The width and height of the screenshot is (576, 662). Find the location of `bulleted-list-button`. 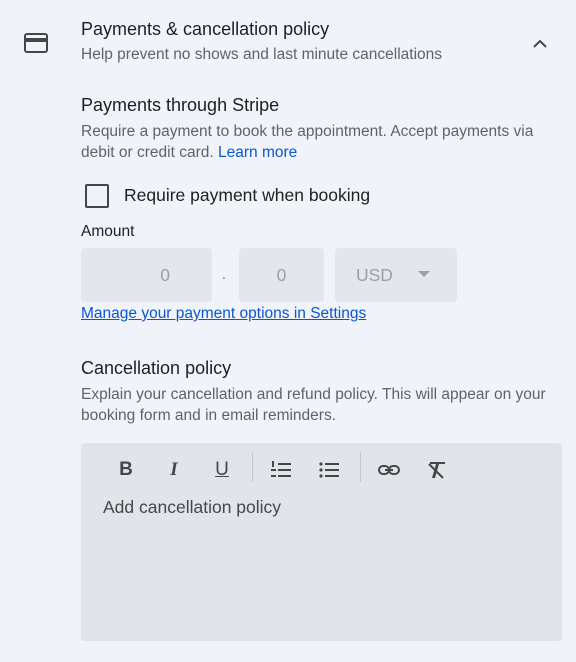

bulleted-list-button is located at coordinates (329, 470).